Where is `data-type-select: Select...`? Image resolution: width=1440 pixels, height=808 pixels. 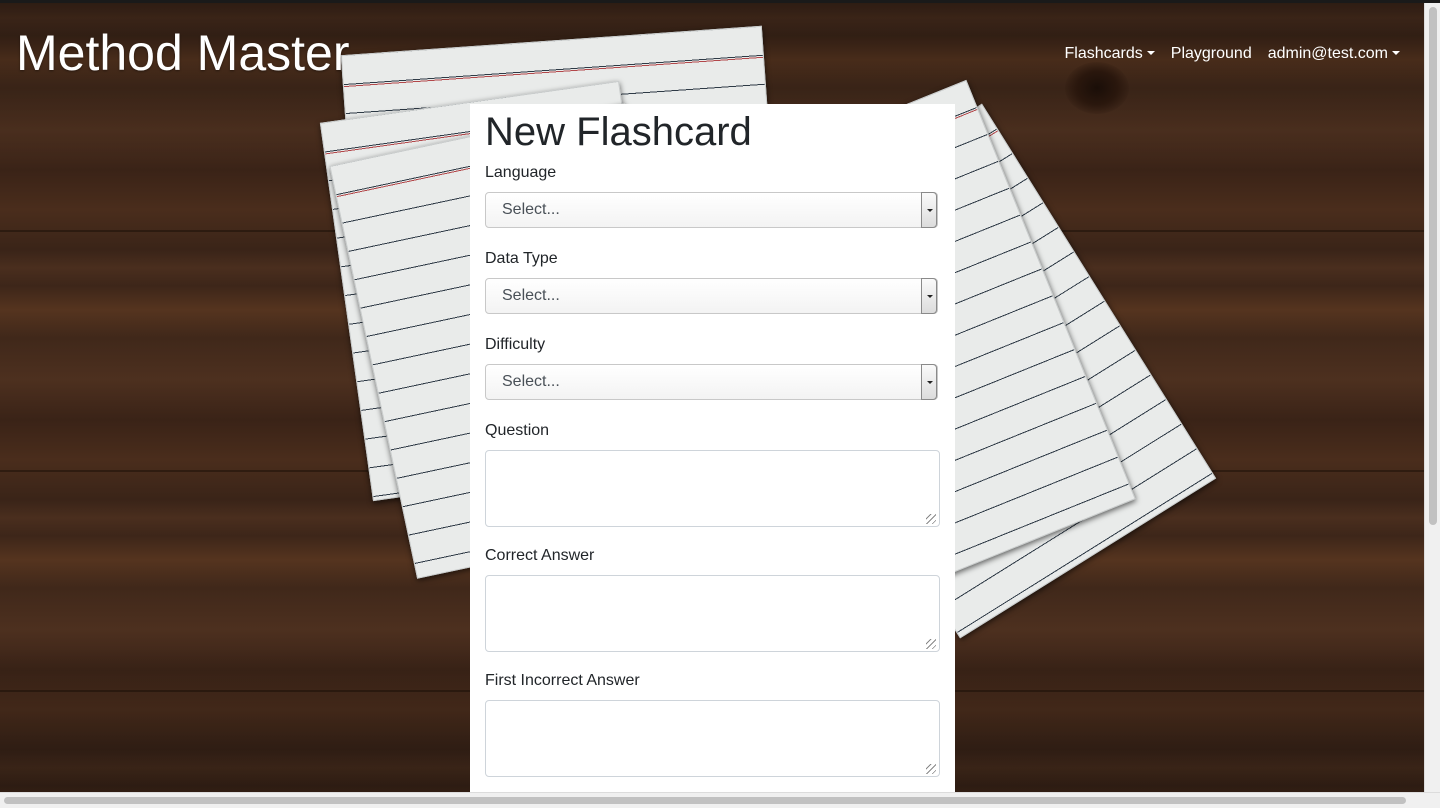
data-type-select: Select... is located at coordinates (711, 296).